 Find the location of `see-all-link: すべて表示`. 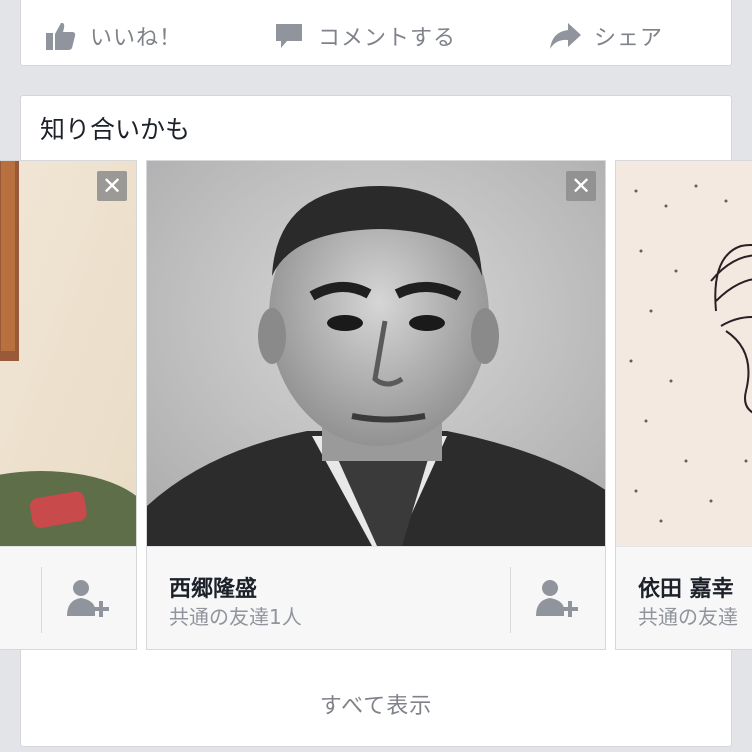

see-all-link: すべて表示 is located at coordinates (376, 704).